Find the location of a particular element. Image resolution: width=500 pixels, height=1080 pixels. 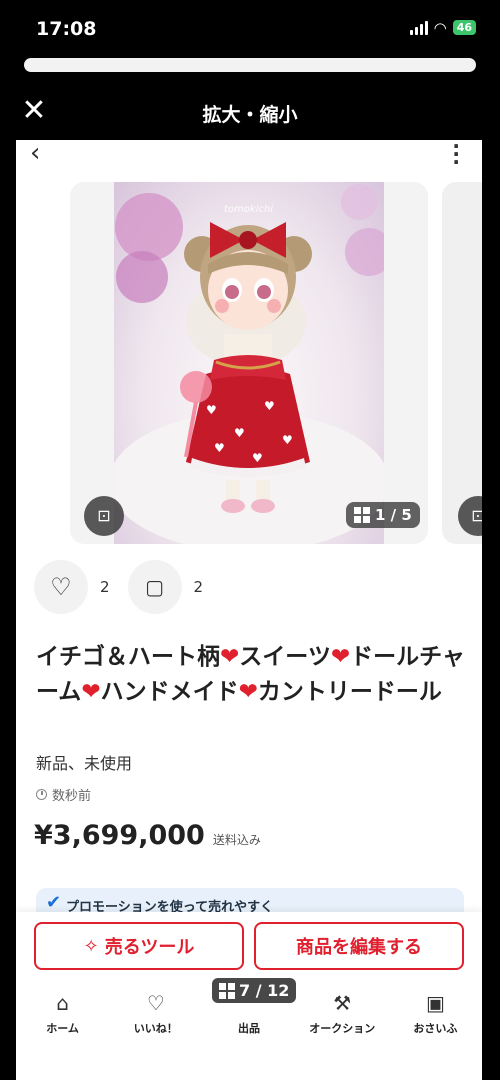

wifi-icon: ◠ is located at coordinates (440, 27).